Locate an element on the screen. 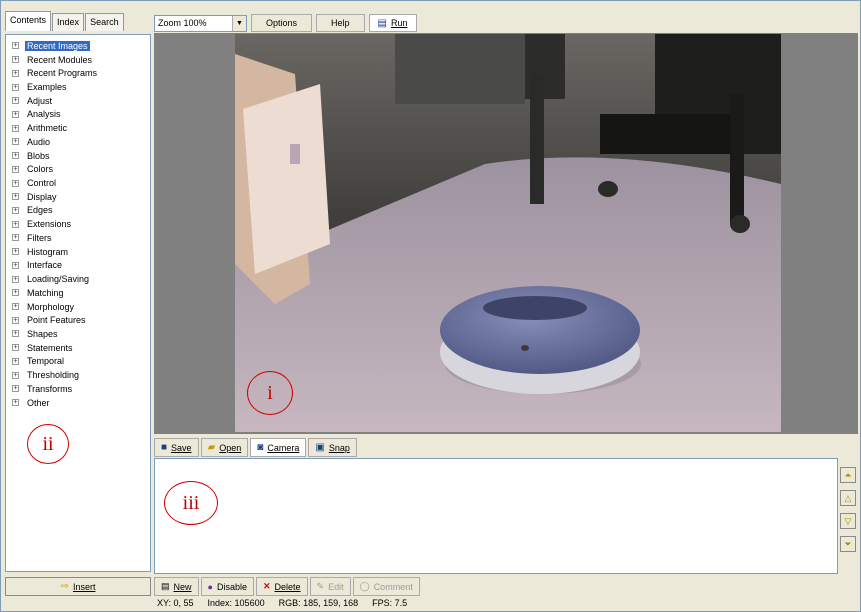  move-down-icon: ▽ is located at coordinates (848, 521).